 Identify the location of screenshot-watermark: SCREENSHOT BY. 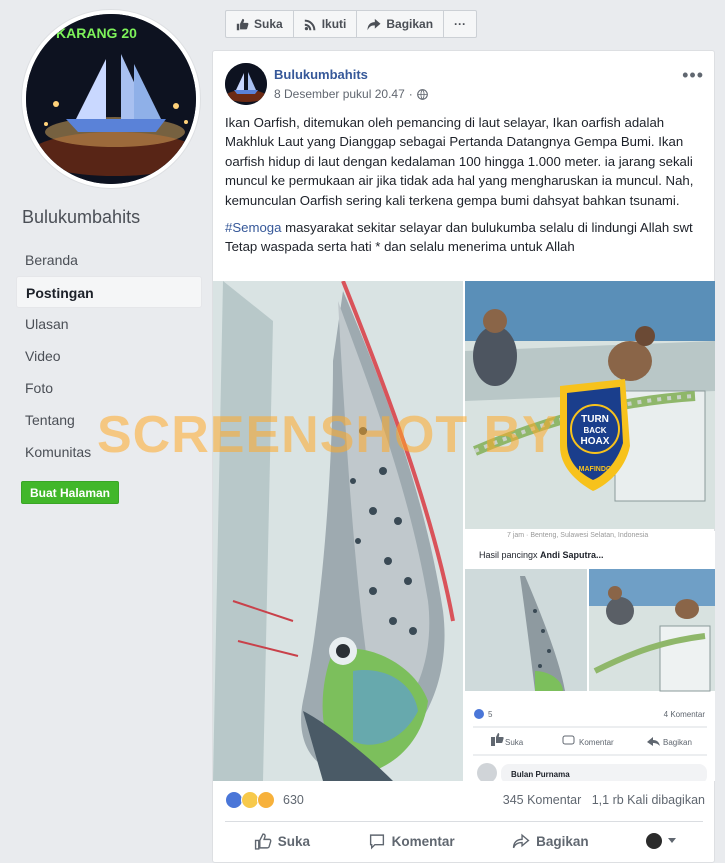
(327, 435).